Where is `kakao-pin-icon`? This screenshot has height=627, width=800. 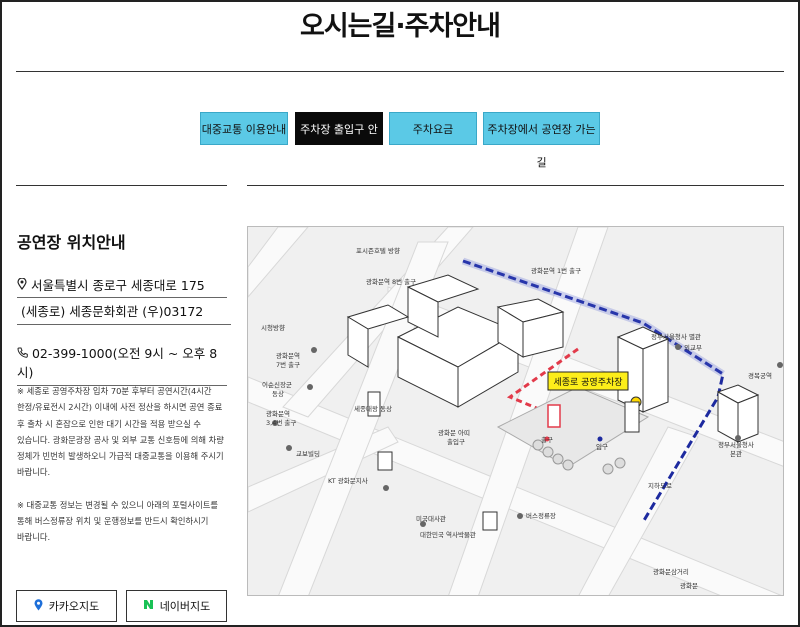
kakao-pin-icon is located at coordinates (38, 606).